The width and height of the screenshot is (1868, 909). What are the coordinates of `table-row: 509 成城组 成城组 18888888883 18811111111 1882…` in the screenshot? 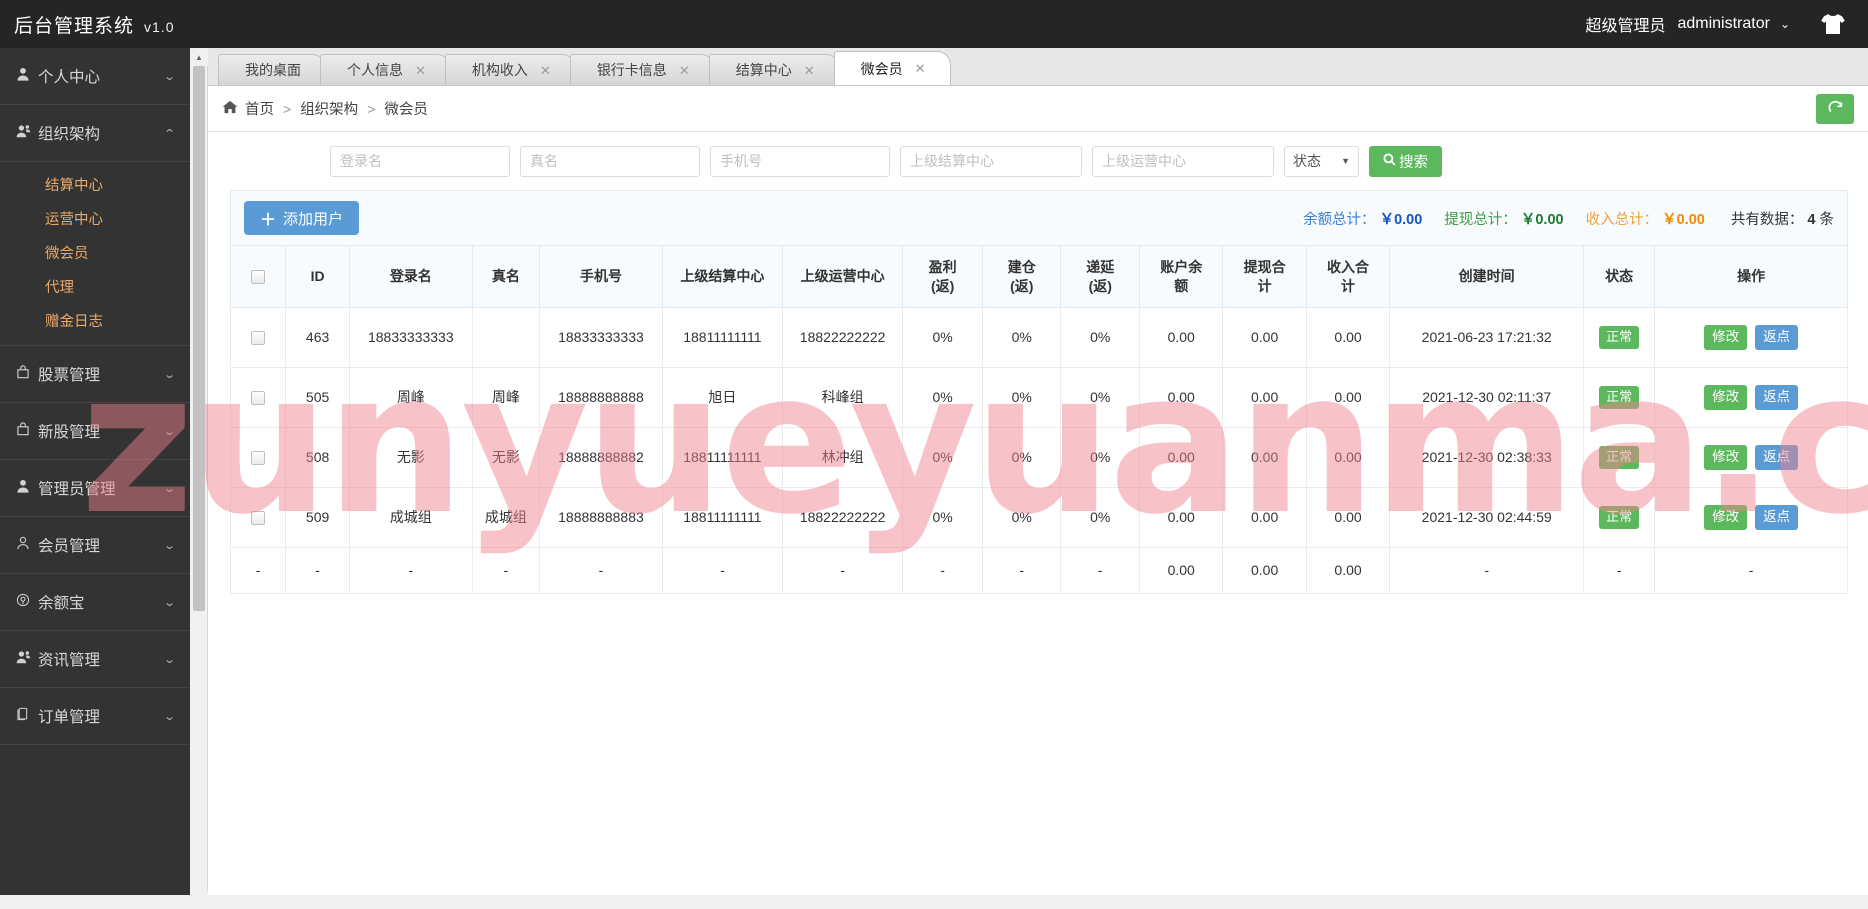 It's located at (1038, 517).